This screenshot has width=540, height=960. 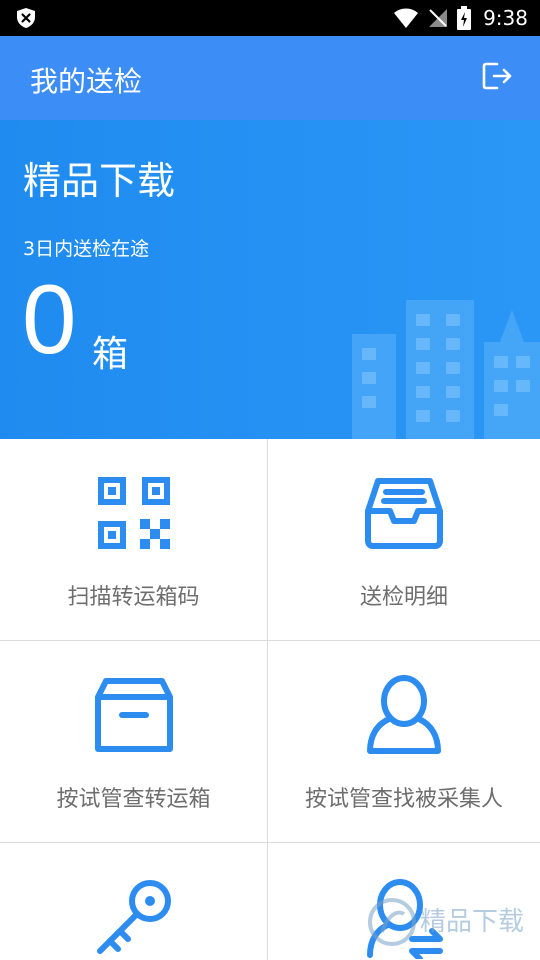 I want to click on scan-box-code-button: 扫描转运箱码, so click(x=134, y=540).